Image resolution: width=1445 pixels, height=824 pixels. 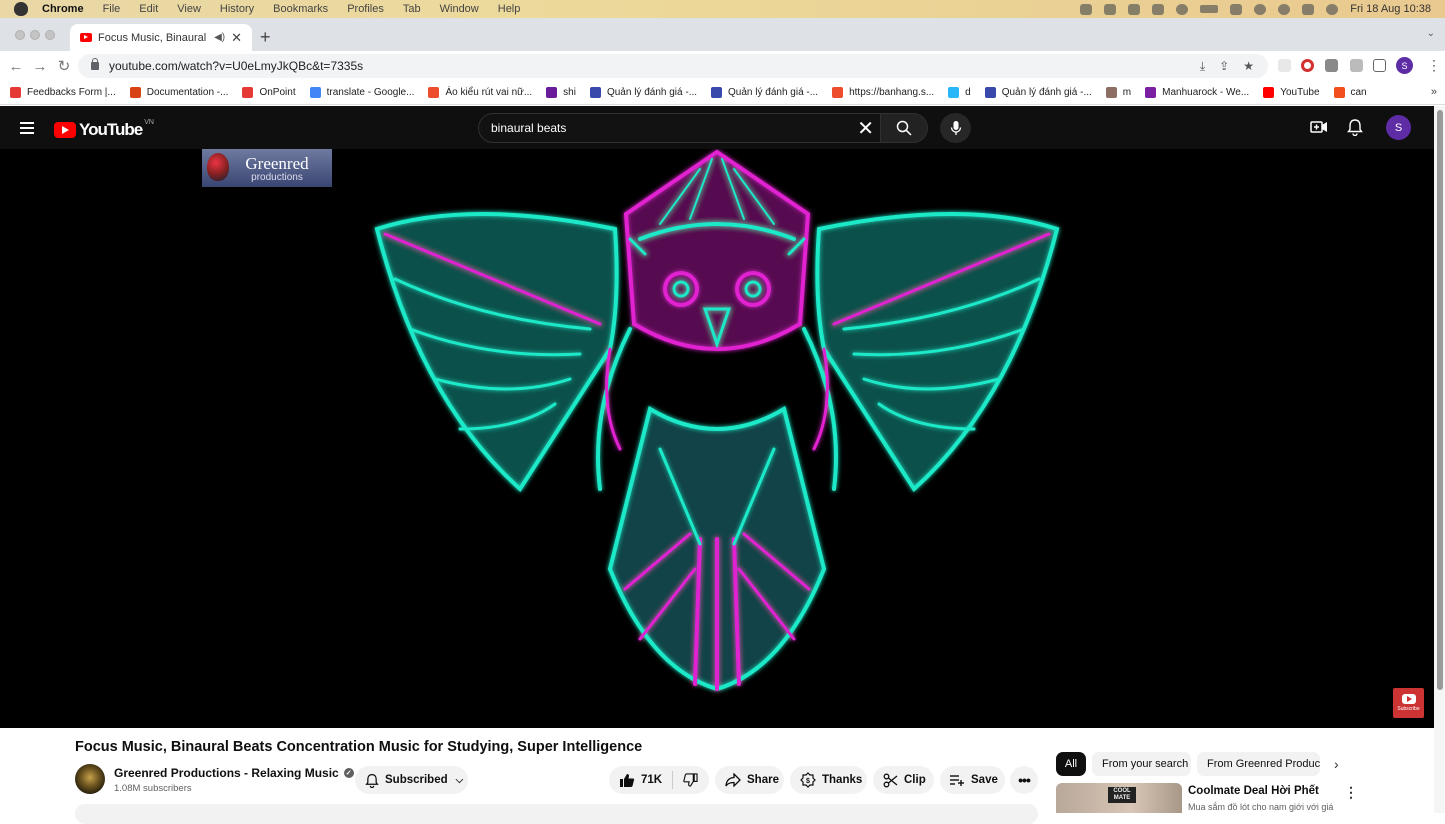 What do you see at coordinates (749, 780) in the screenshot?
I see `share-button: Share` at bounding box center [749, 780].